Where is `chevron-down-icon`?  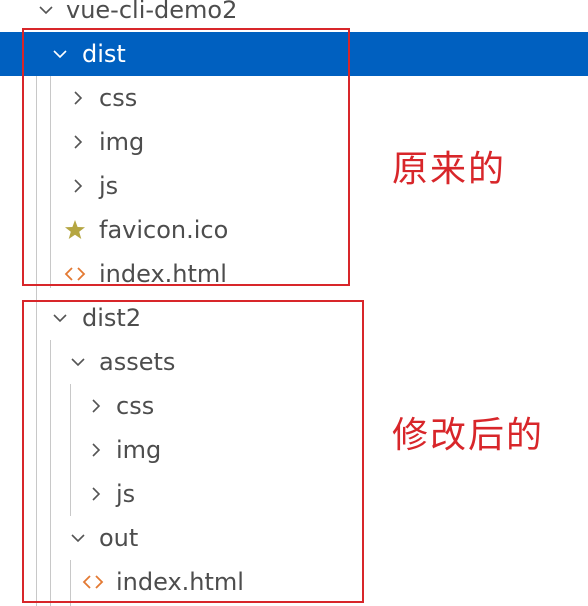 chevron-down-icon is located at coordinates (46, 10).